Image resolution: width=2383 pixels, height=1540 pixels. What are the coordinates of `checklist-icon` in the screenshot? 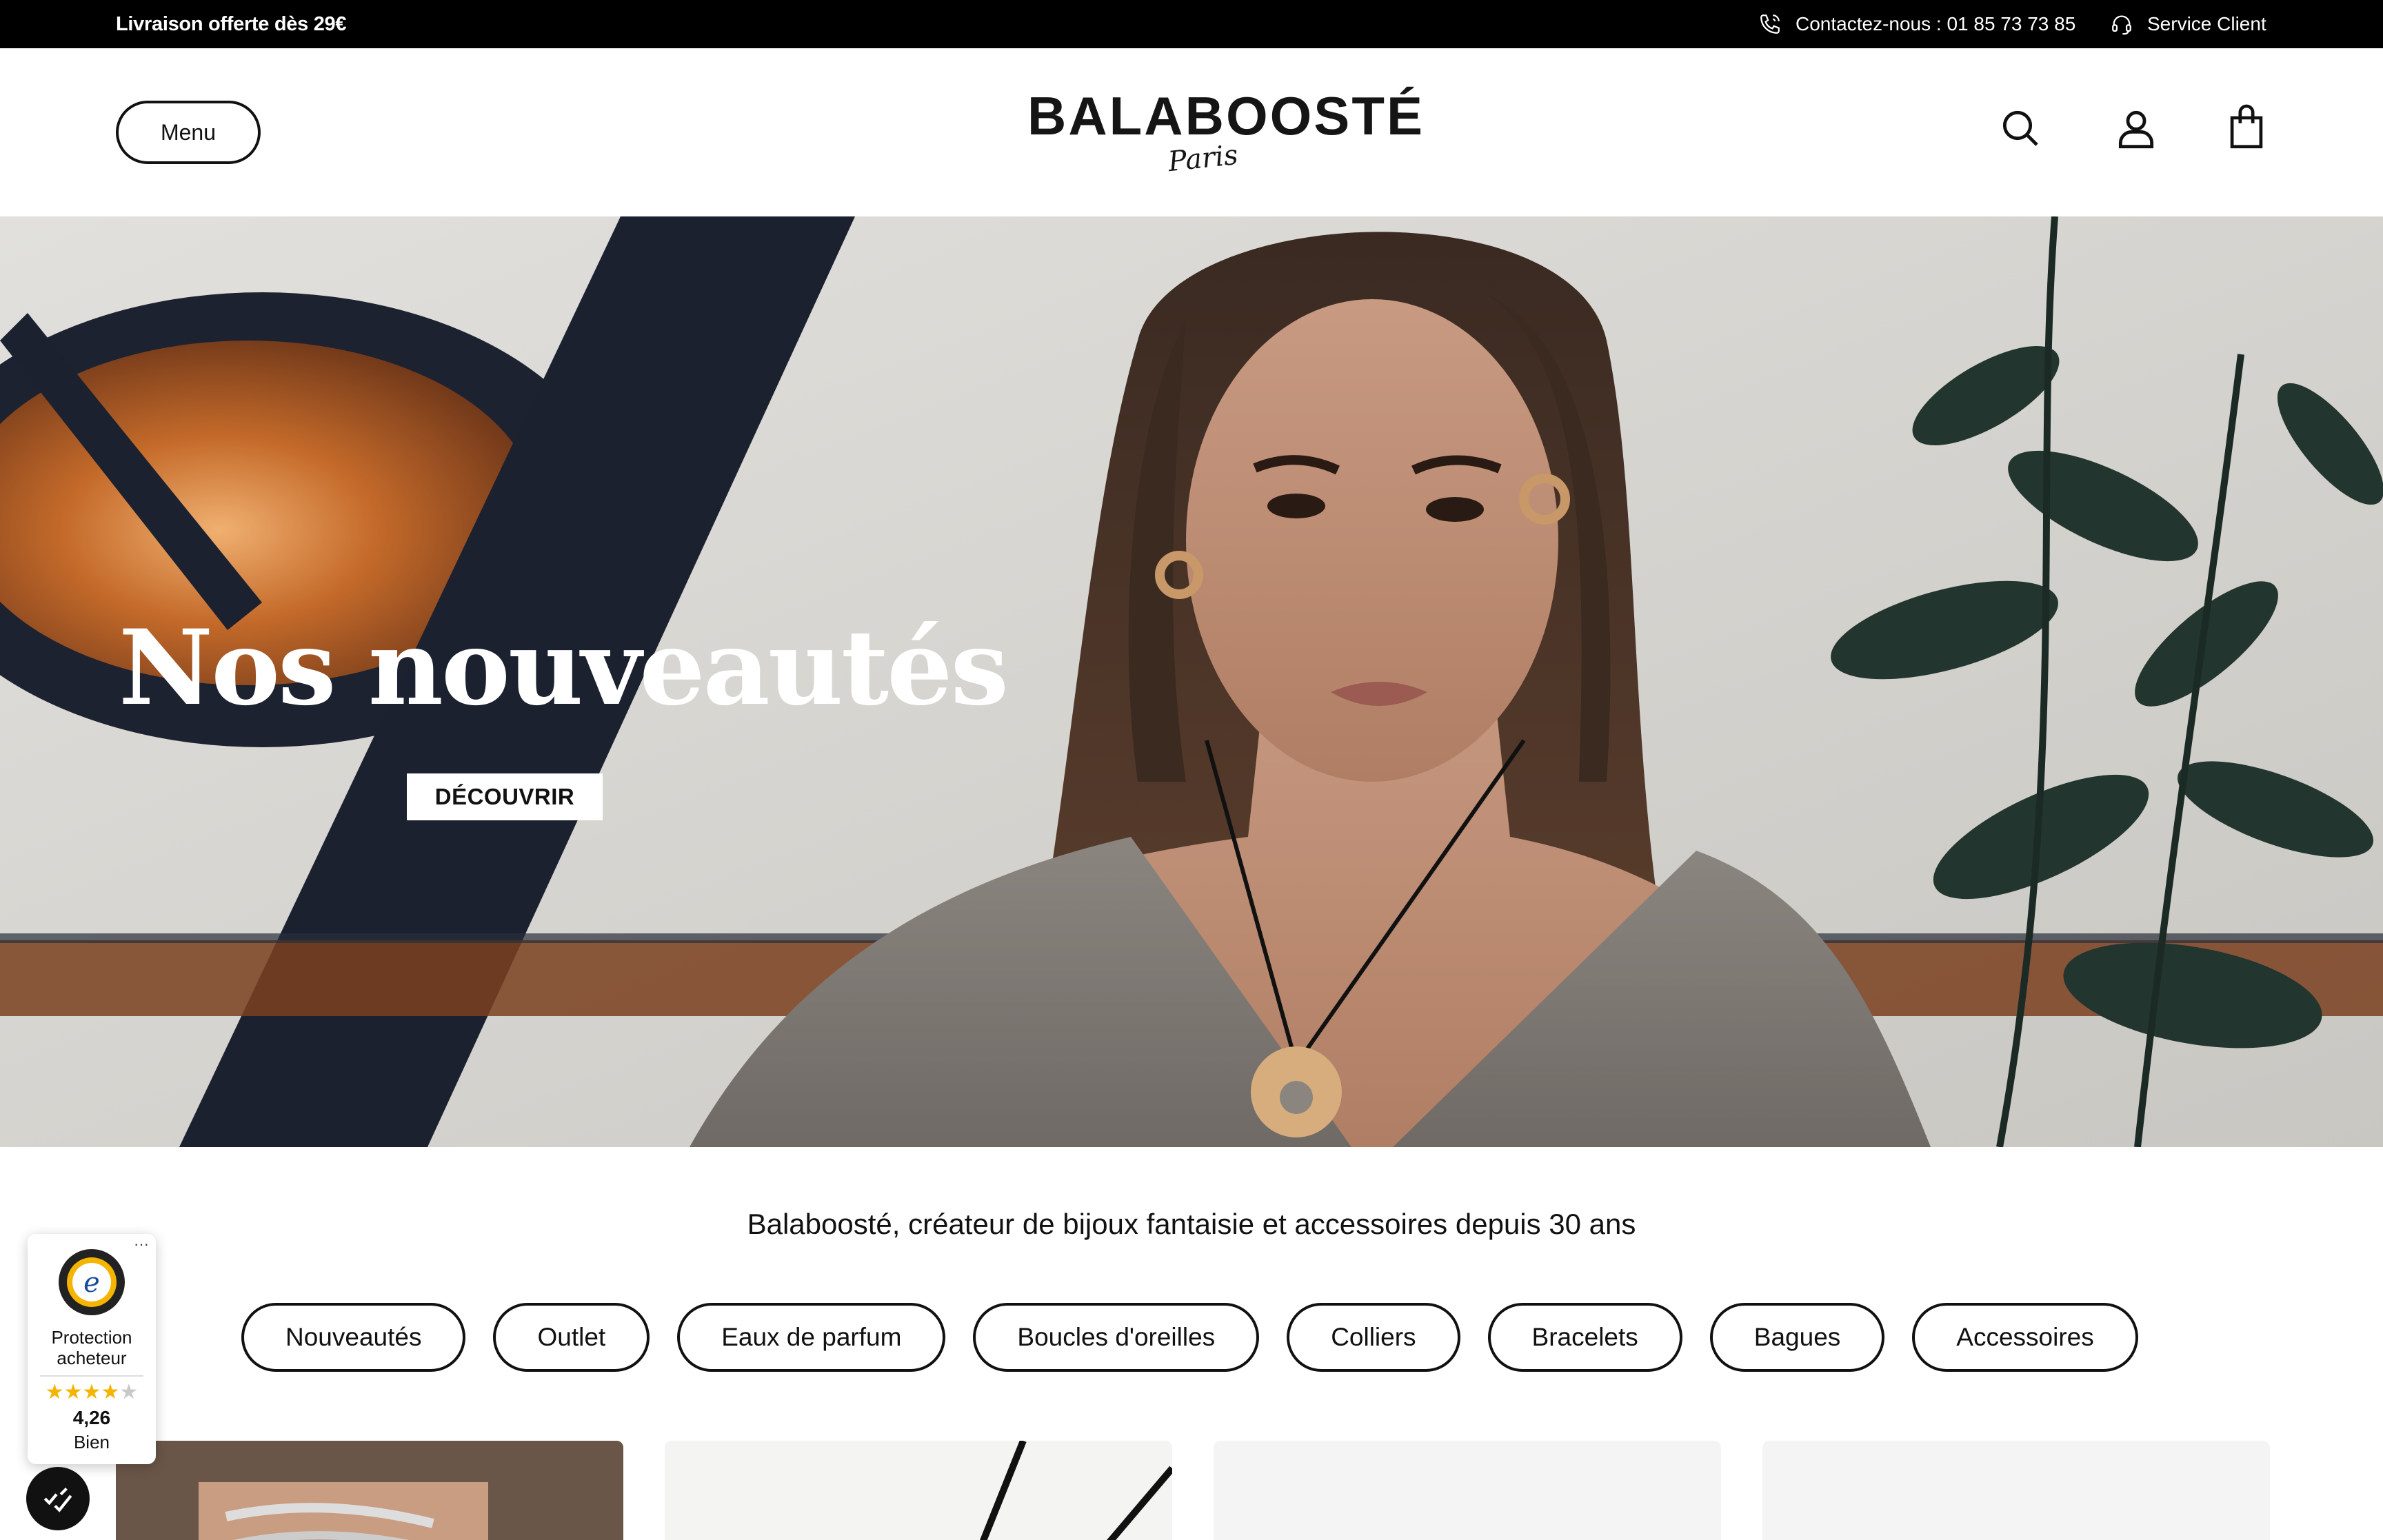 It's located at (57, 1499).